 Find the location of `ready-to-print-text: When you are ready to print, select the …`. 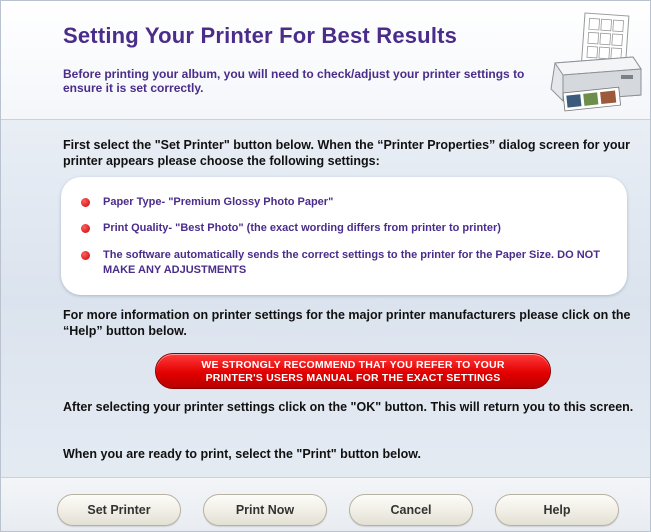

ready-to-print-text: When you are ready to print, select the … is located at coordinates (242, 454).